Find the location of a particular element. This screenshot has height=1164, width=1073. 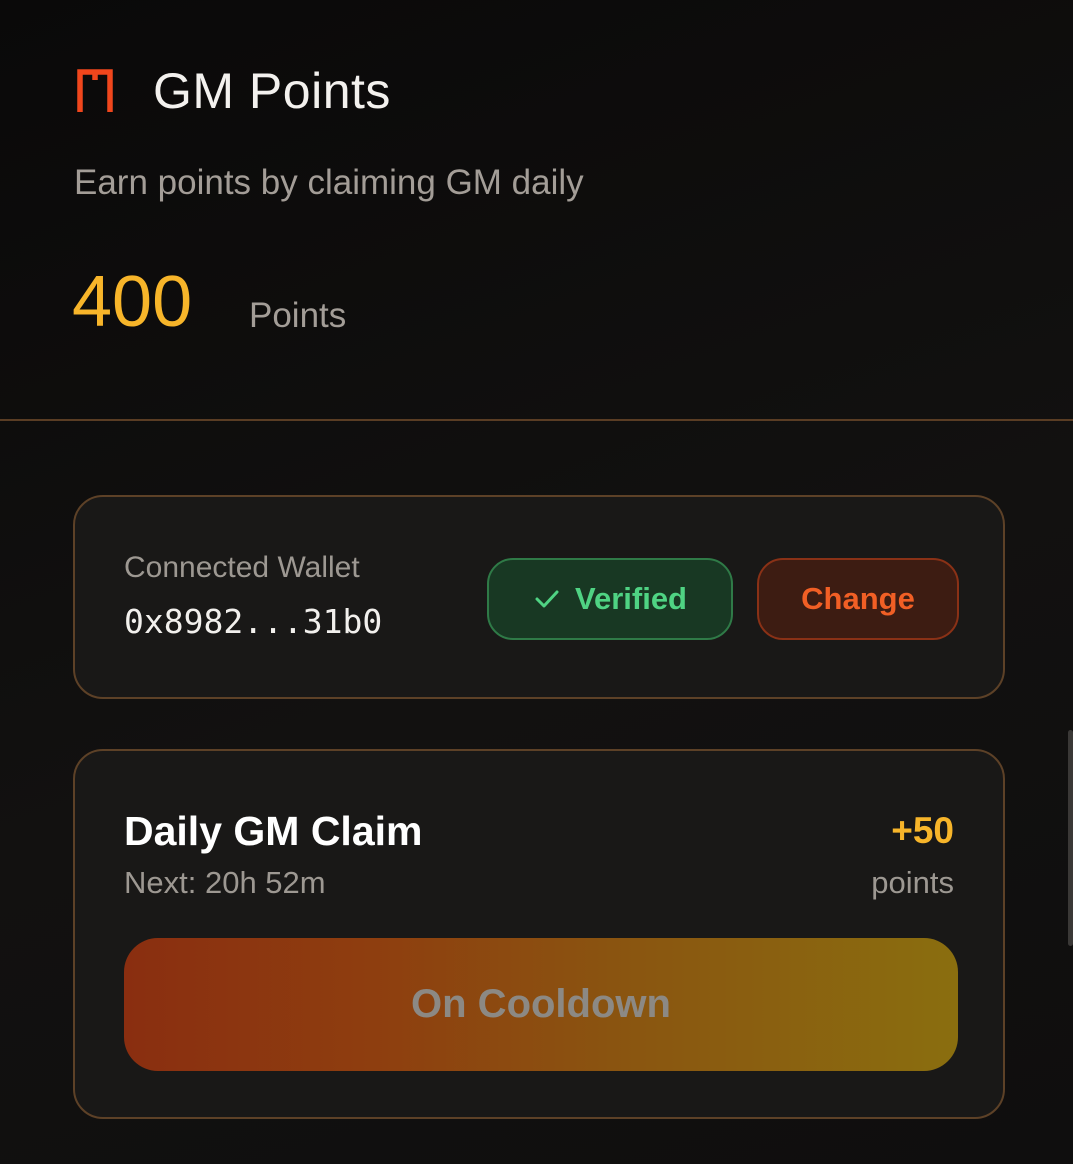

wallet-label: Connected Wallet is located at coordinates (242, 567).